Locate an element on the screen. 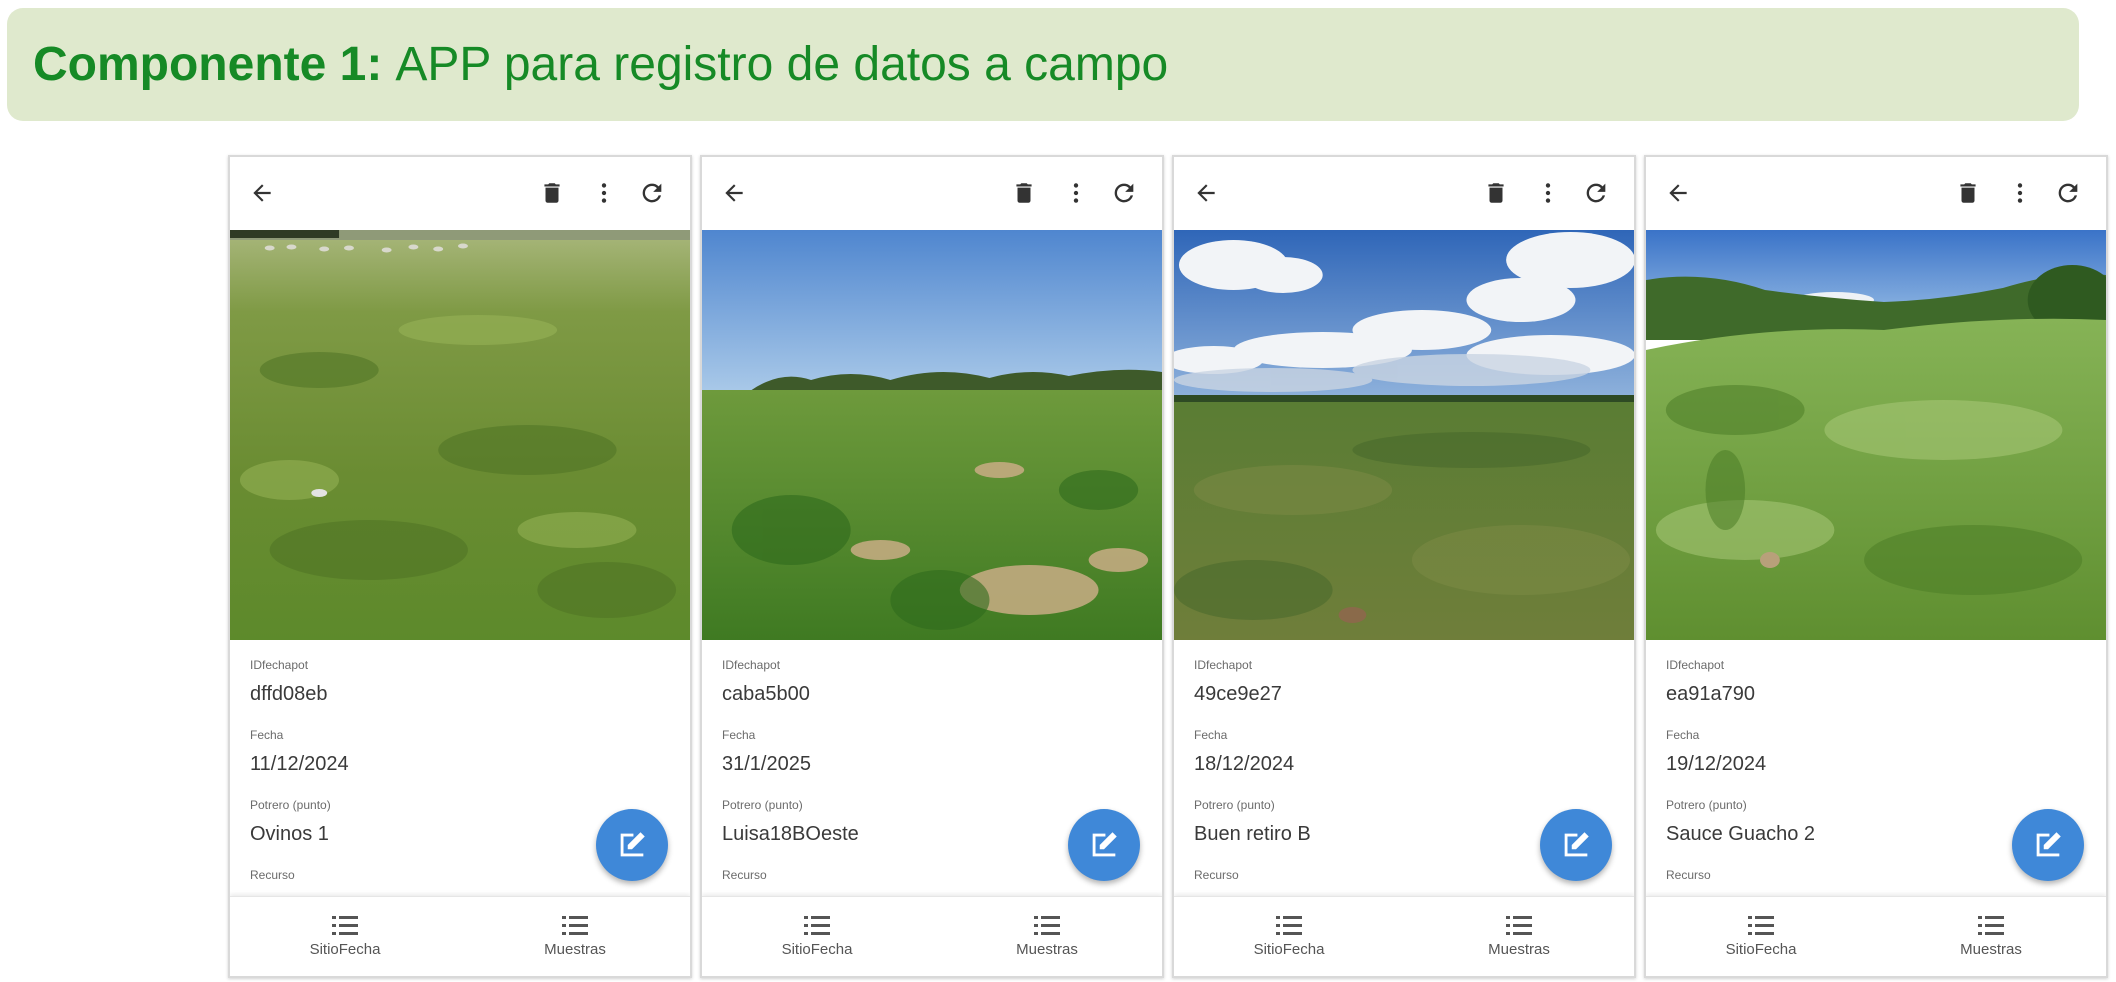 The height and width of the screenshot is (982, 2116). title-bold: Componente 1: is located at coordinates (208, 64).